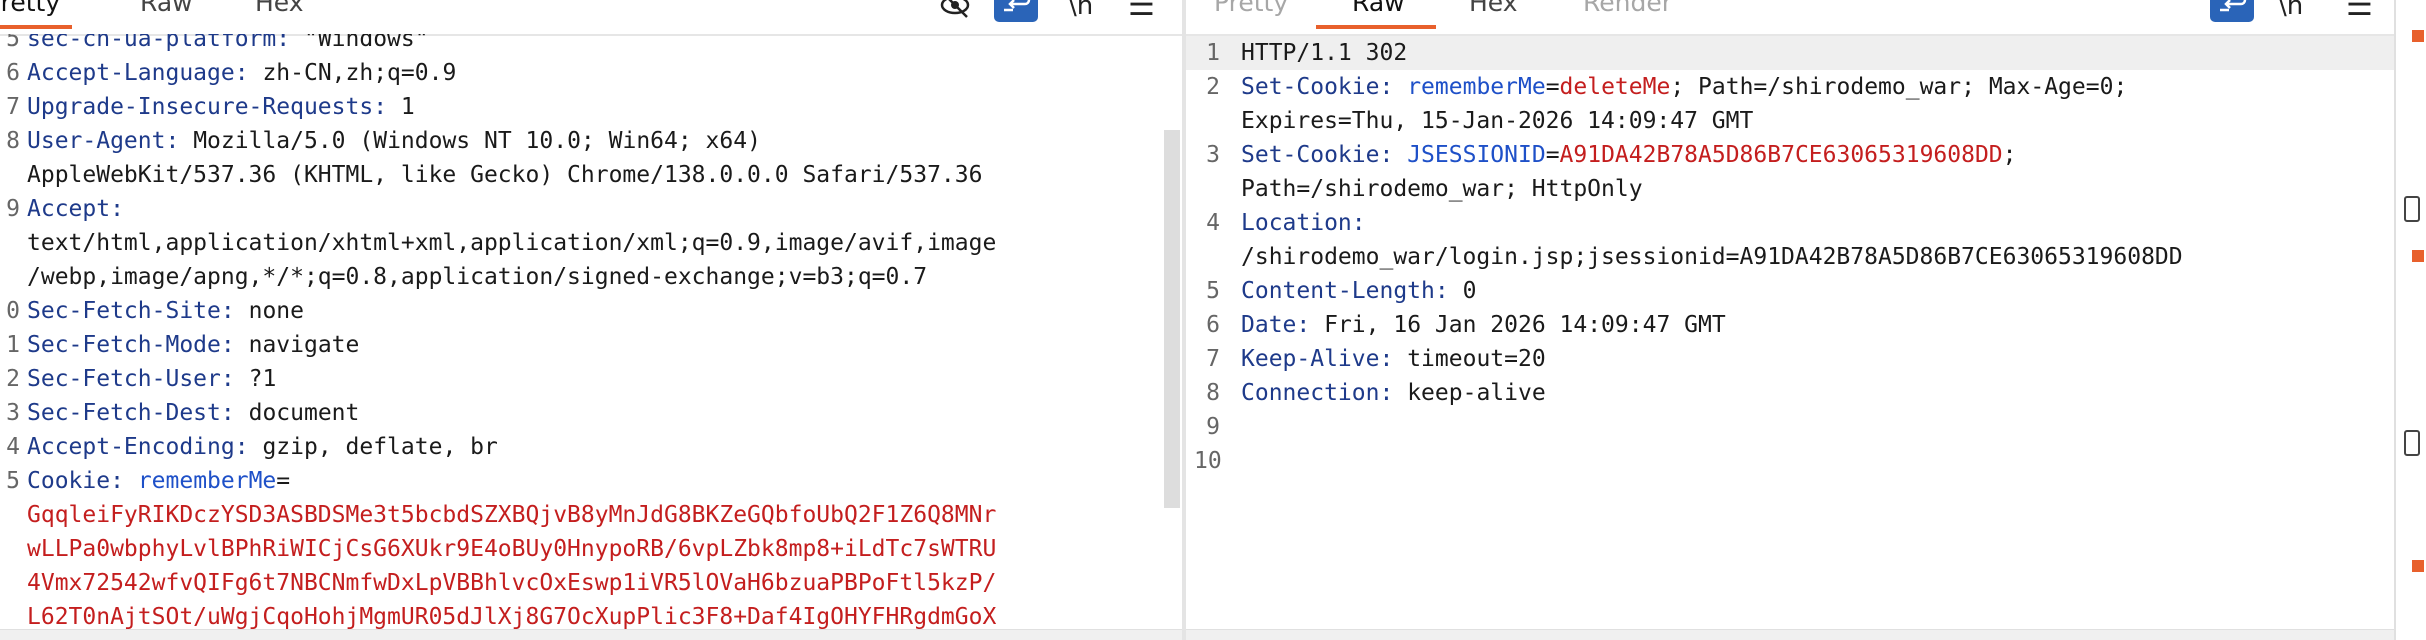 The image size is (2426, 640). Describe the element at coordinates (36, 27) in the screenshot. I see `request-active-tab-indicator` at that location.